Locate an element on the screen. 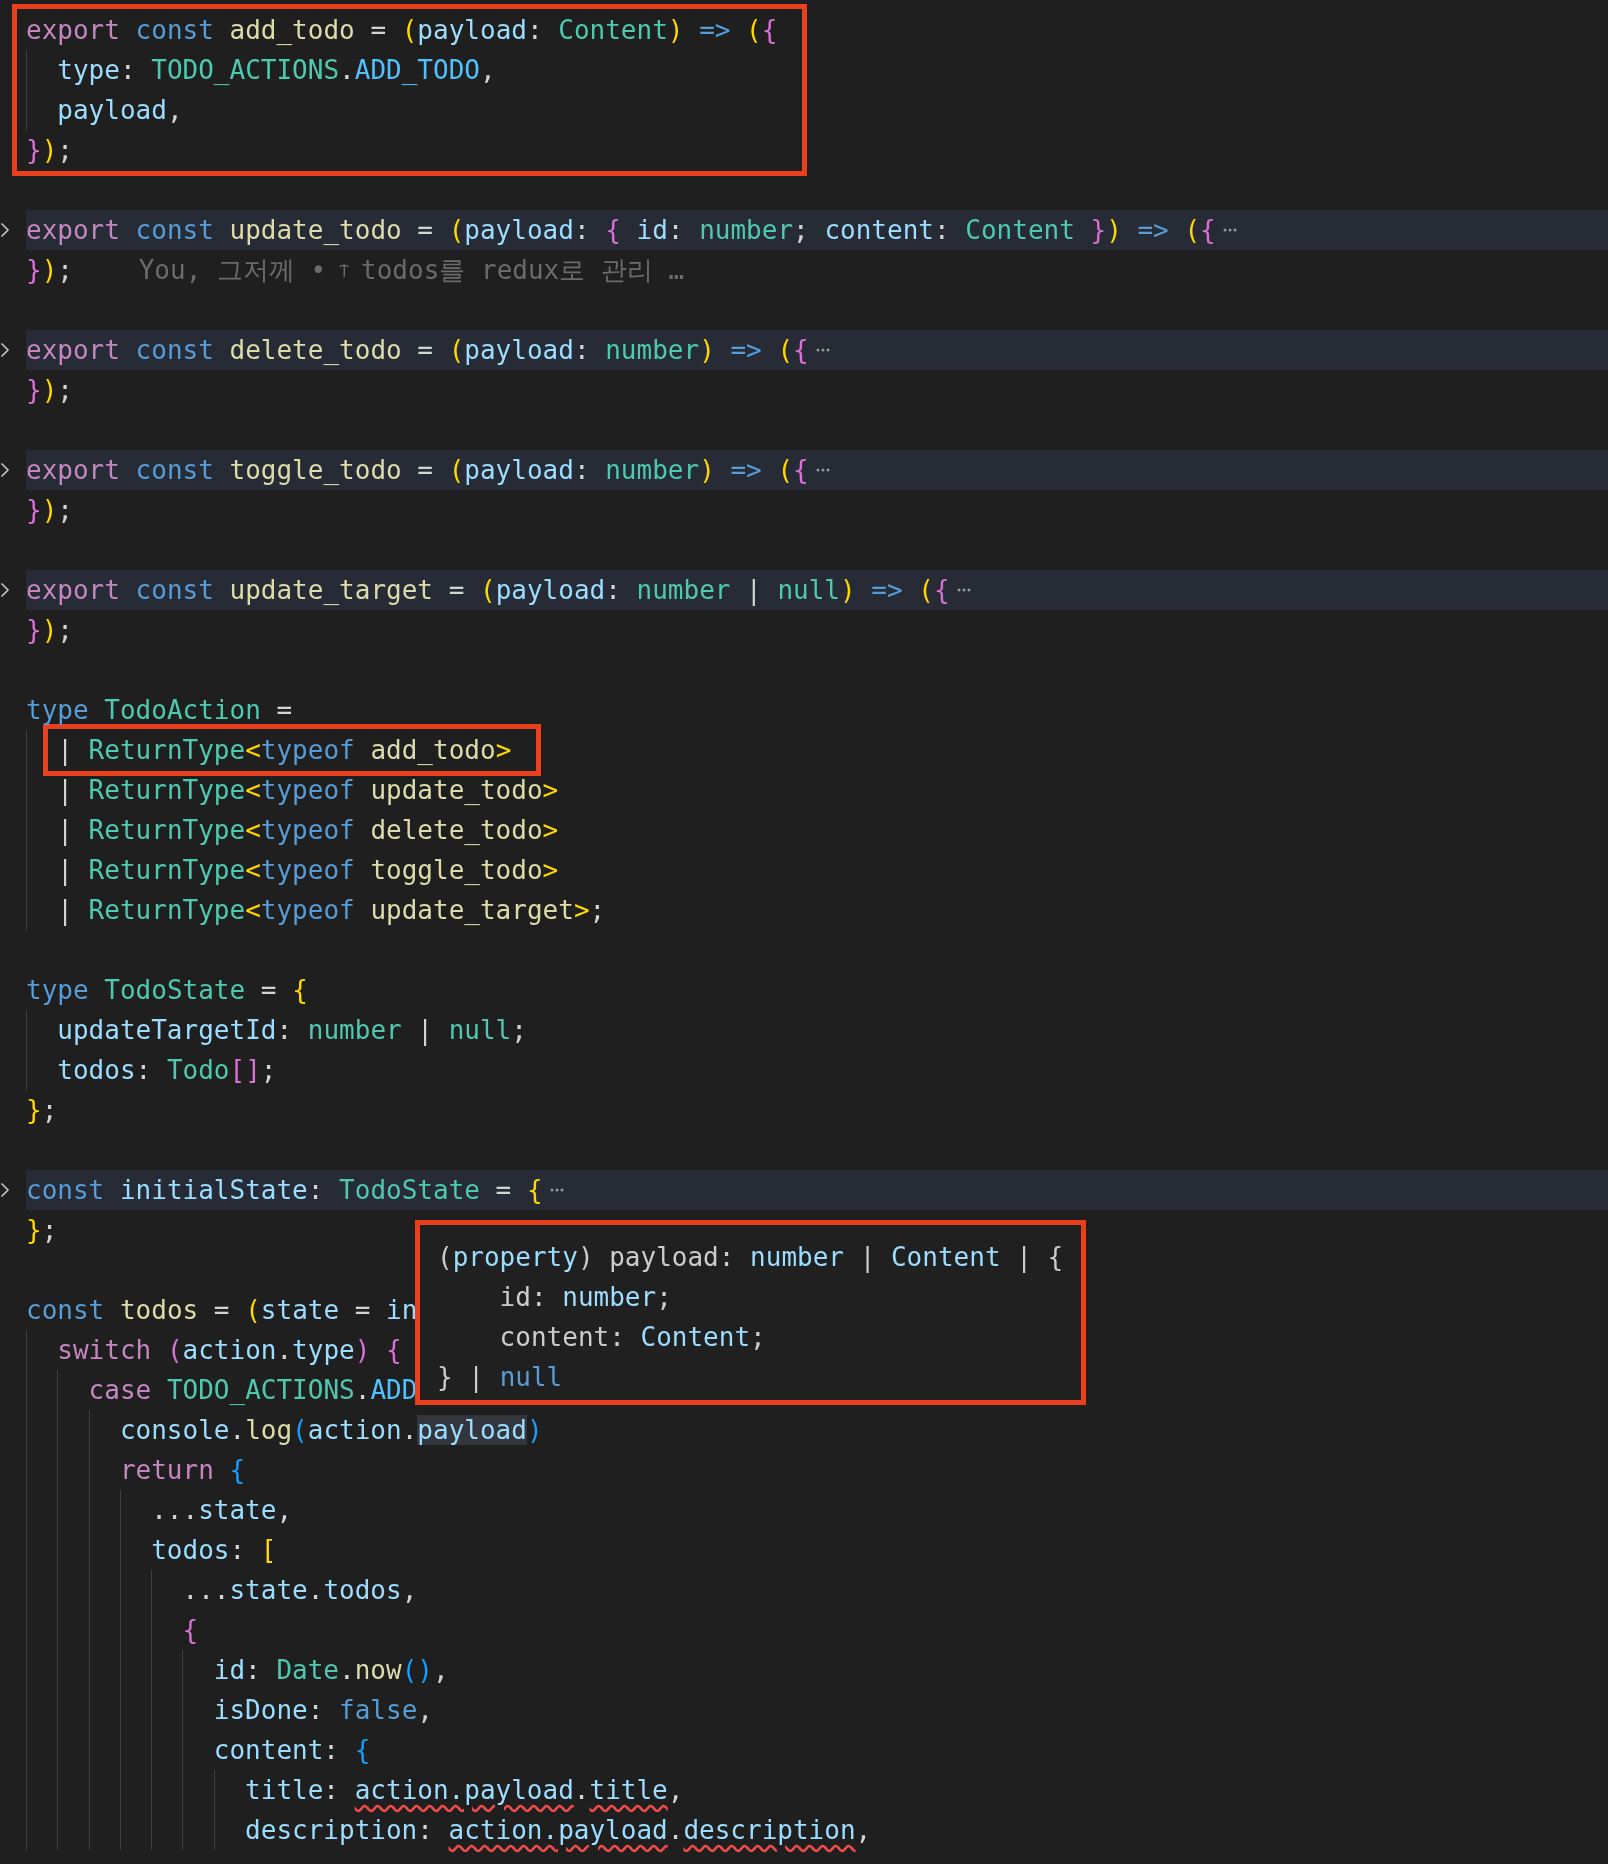  code-line: | ReturnType<typeof add_todo> is located at coordinates (284, 751).